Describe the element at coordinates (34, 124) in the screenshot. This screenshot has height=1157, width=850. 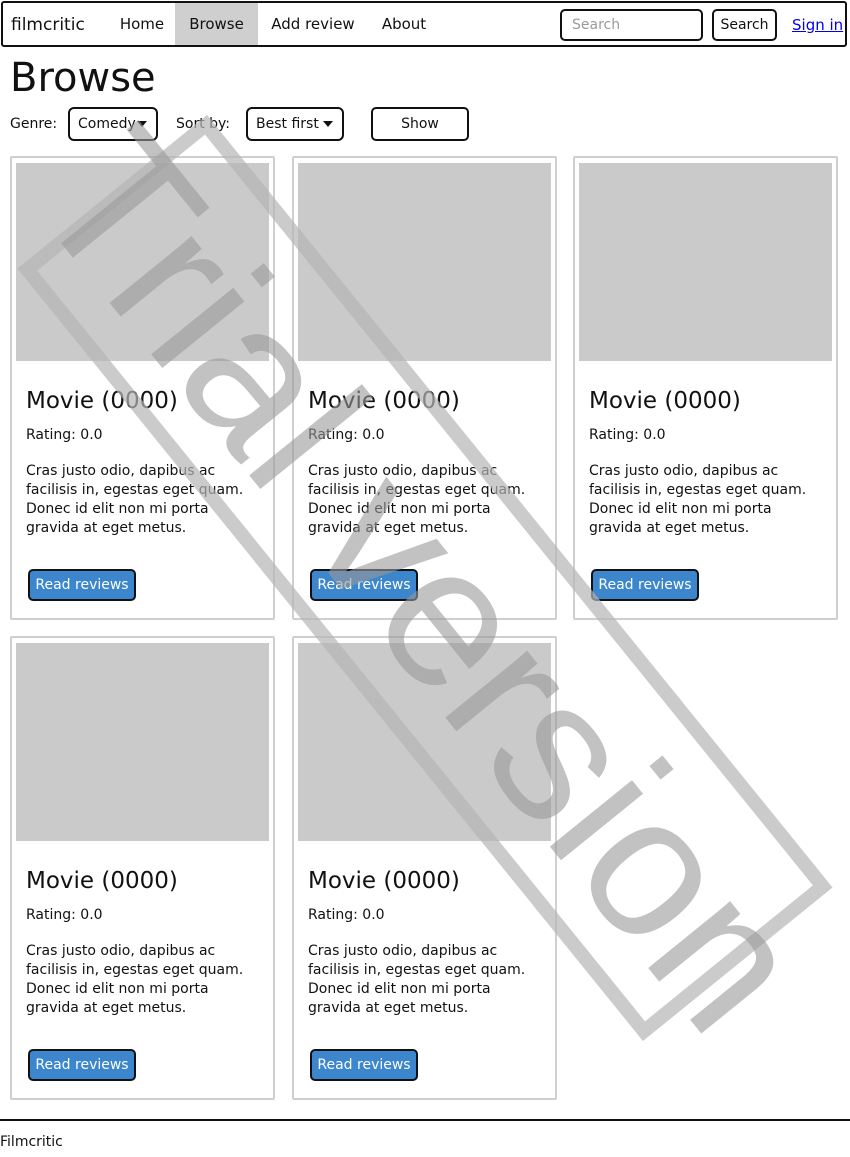
I see `genre-label: Genre:` at that location.